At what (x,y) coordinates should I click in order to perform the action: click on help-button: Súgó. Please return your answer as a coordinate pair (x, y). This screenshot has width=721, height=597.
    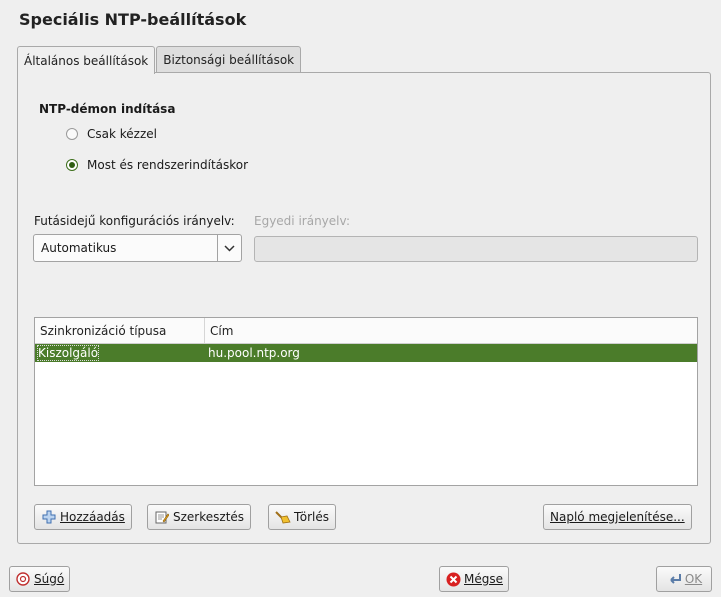
    Looking at the image, I should click on (40, 579).